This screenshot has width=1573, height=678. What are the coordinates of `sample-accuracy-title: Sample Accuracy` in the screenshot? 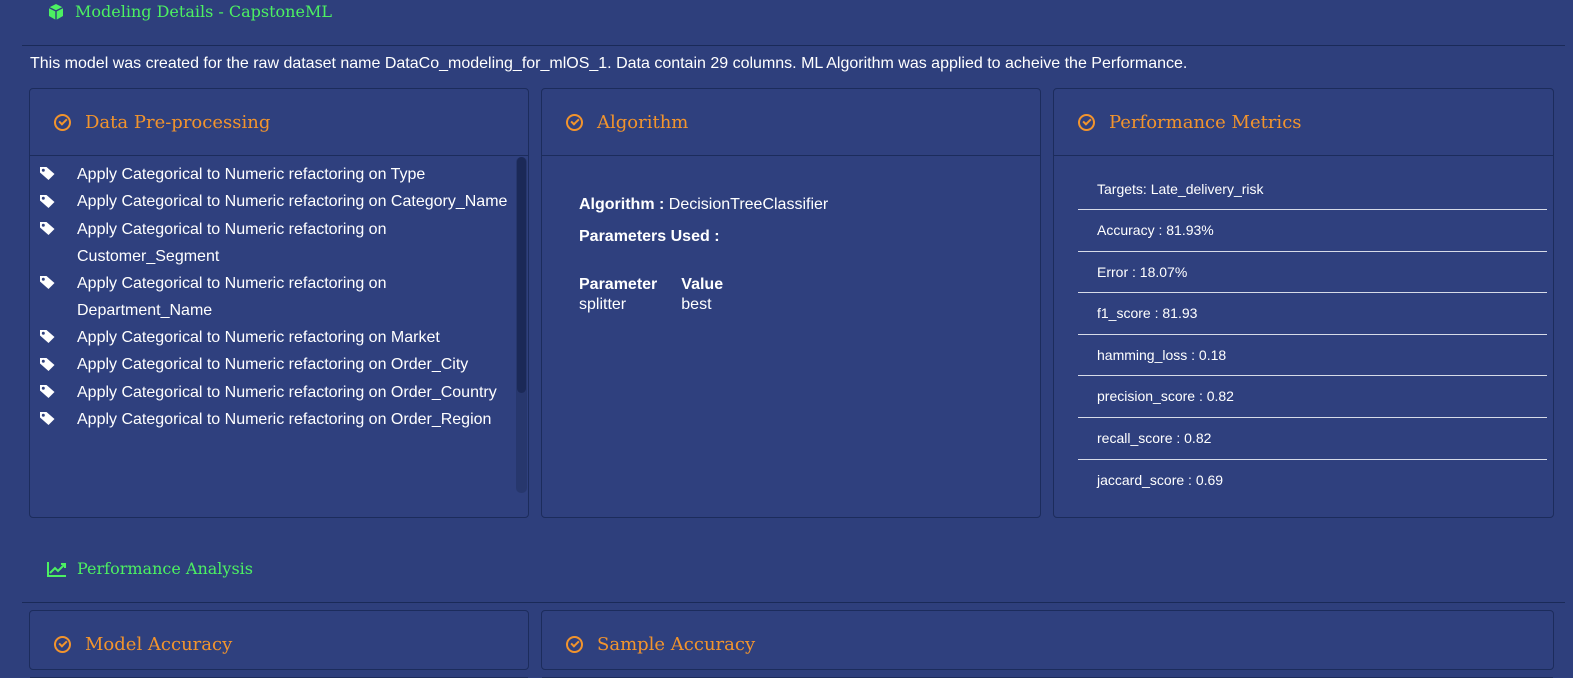 It's located at (676, 644).